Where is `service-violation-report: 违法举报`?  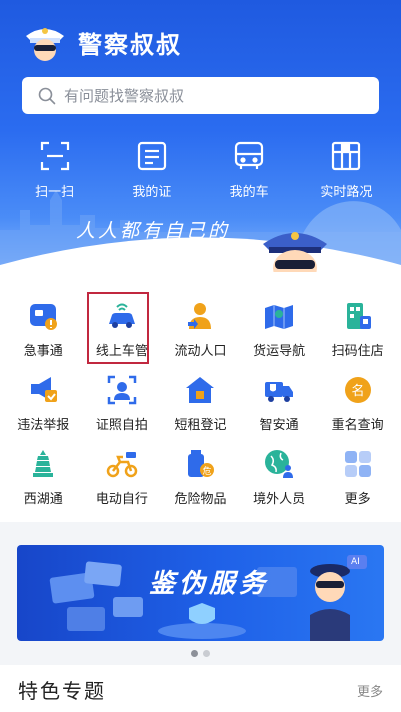 service-violation-report: 违法举报 is located at coordinates (43, 411).